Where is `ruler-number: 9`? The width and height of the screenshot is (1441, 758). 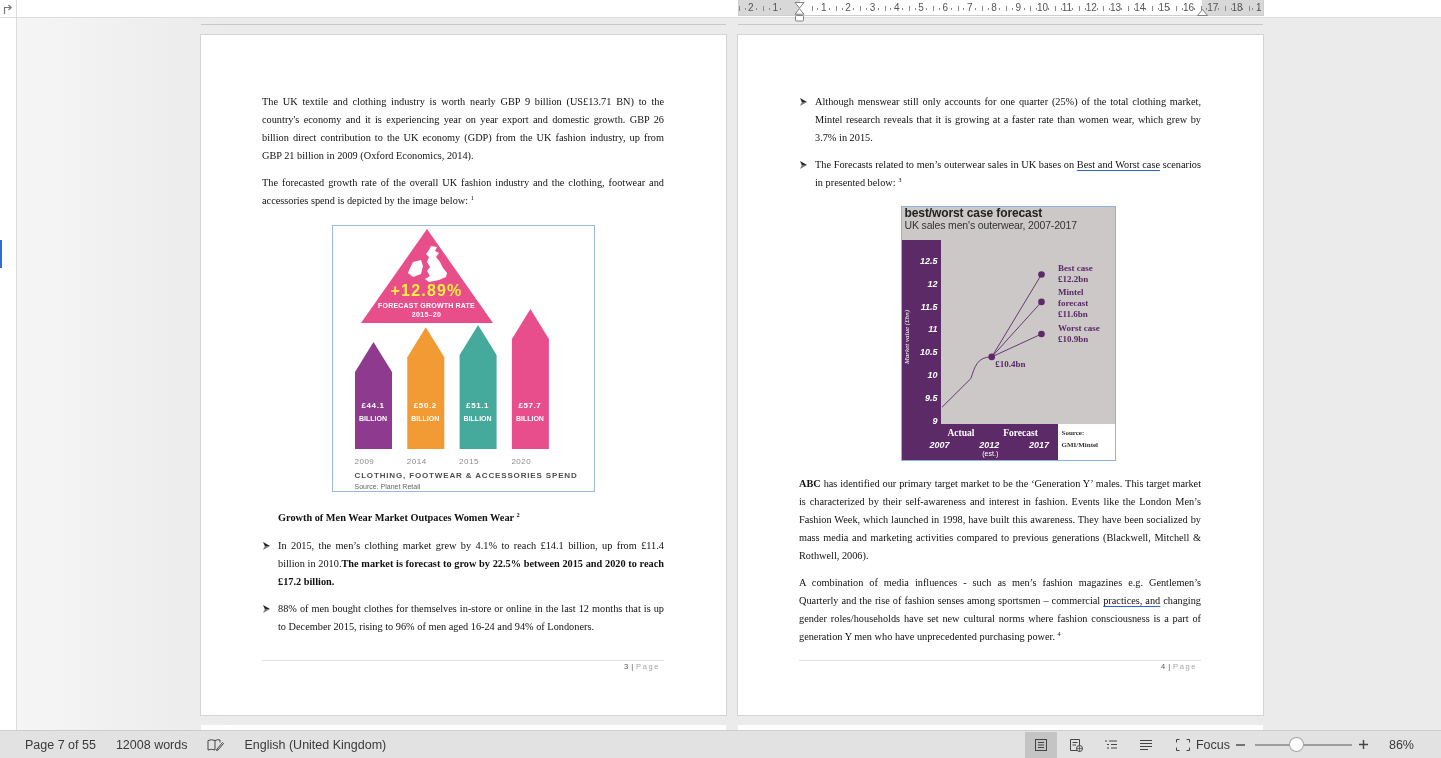 ruler-number: 9 is located at coordinates (1018, 7).